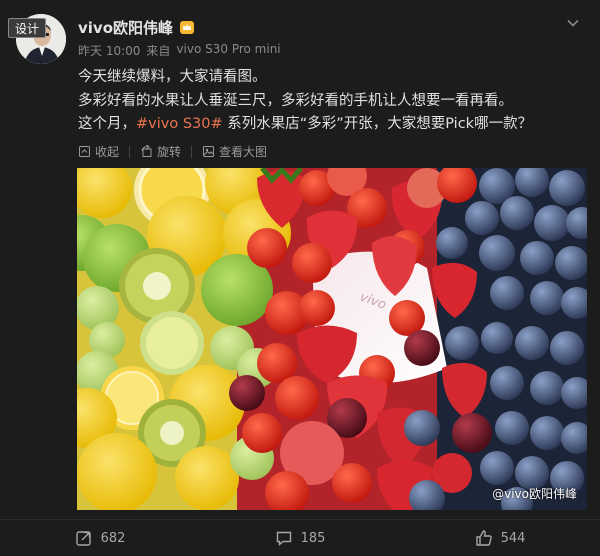 This screenshot has width=600, height=556. Describe the element at coordinates (228, 50) in the screenshot. I see `post-source: vivo S30 Pro mini` at that location.